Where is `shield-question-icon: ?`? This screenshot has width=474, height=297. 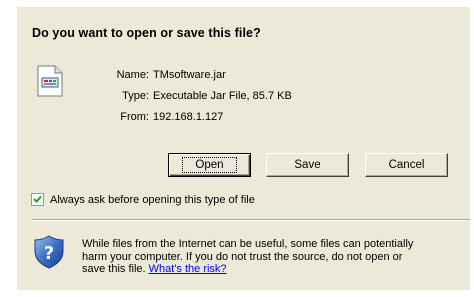 shield-question-icon: ? is located at coordinates (49, 252).